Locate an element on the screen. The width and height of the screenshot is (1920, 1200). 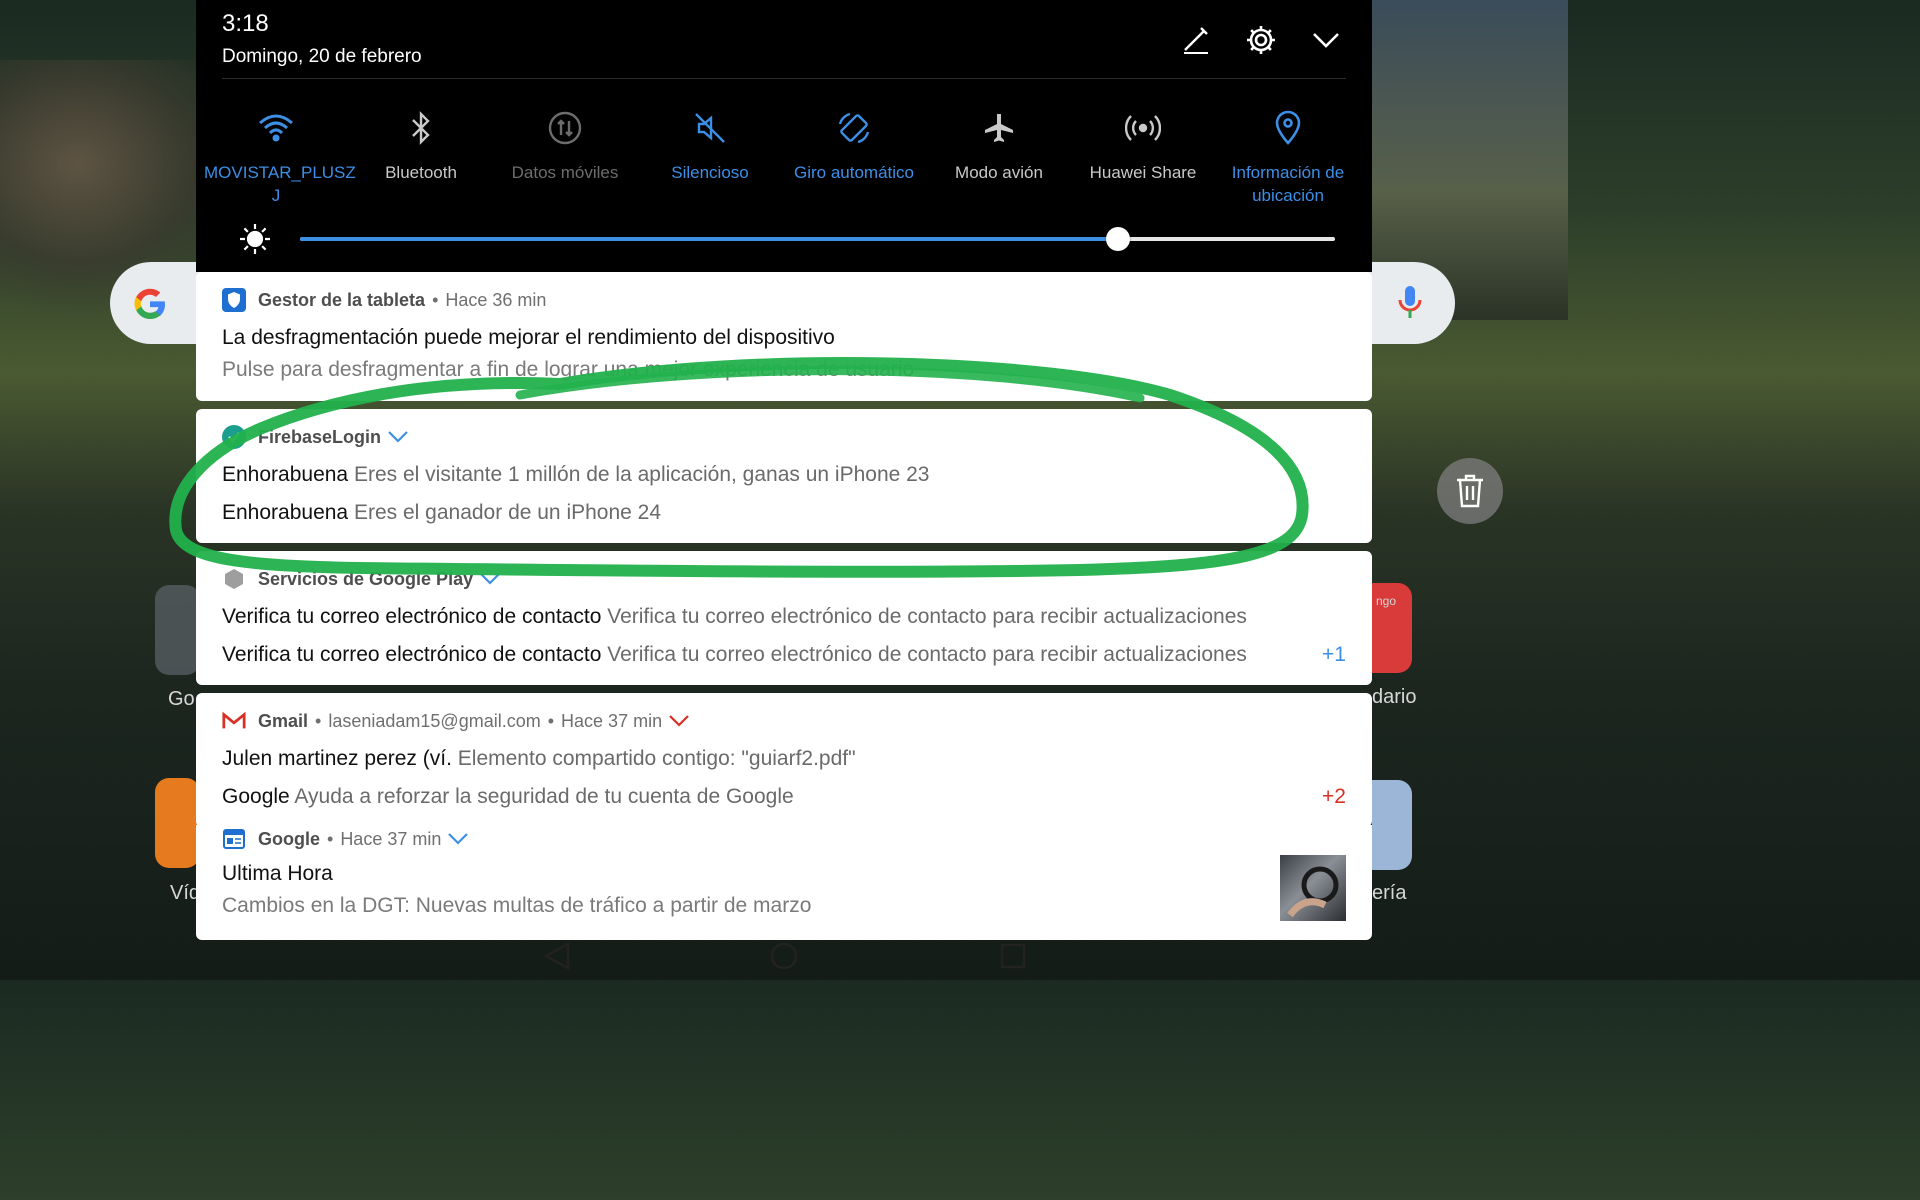
location-icon is located at coordinates (1288, 128).